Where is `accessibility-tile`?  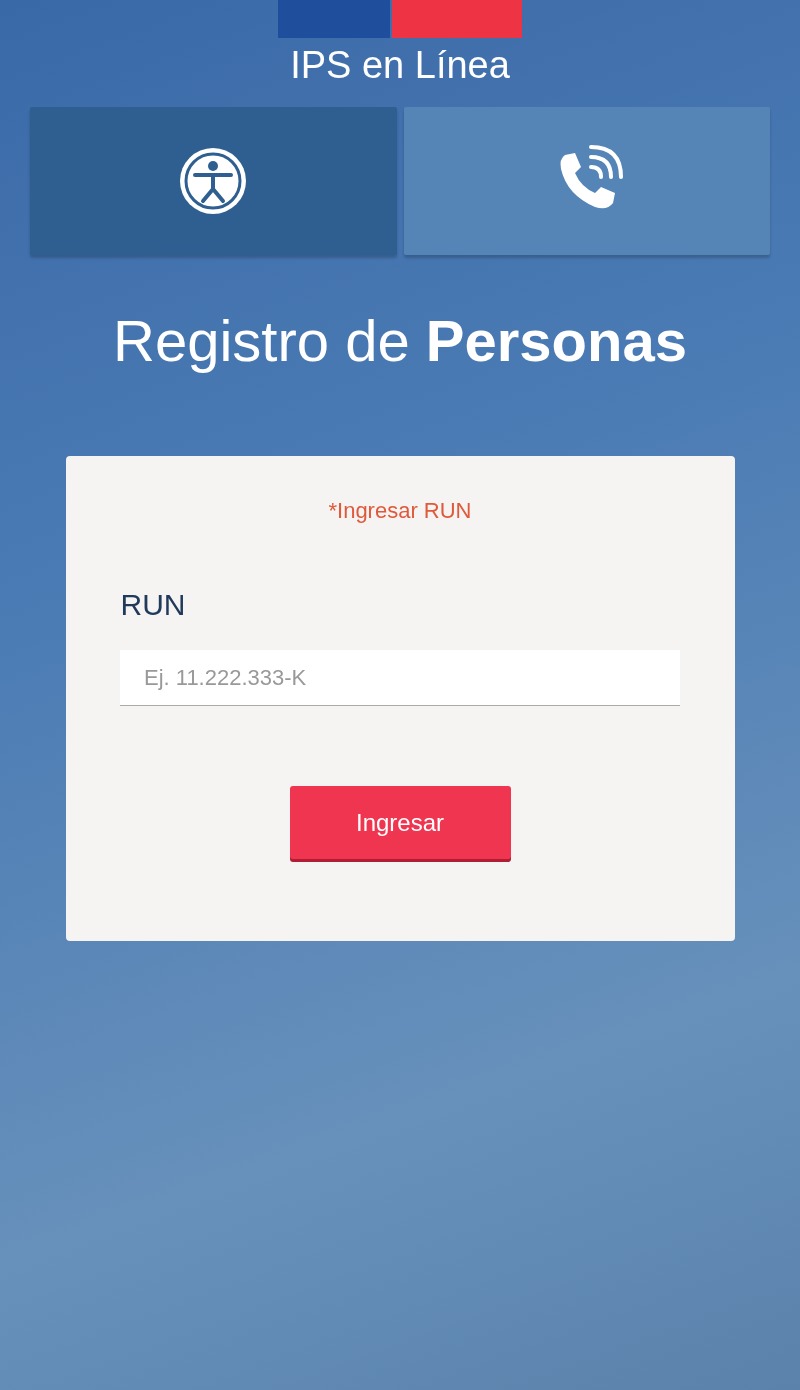
accessibility-tile is located at coordinates (213, 181).